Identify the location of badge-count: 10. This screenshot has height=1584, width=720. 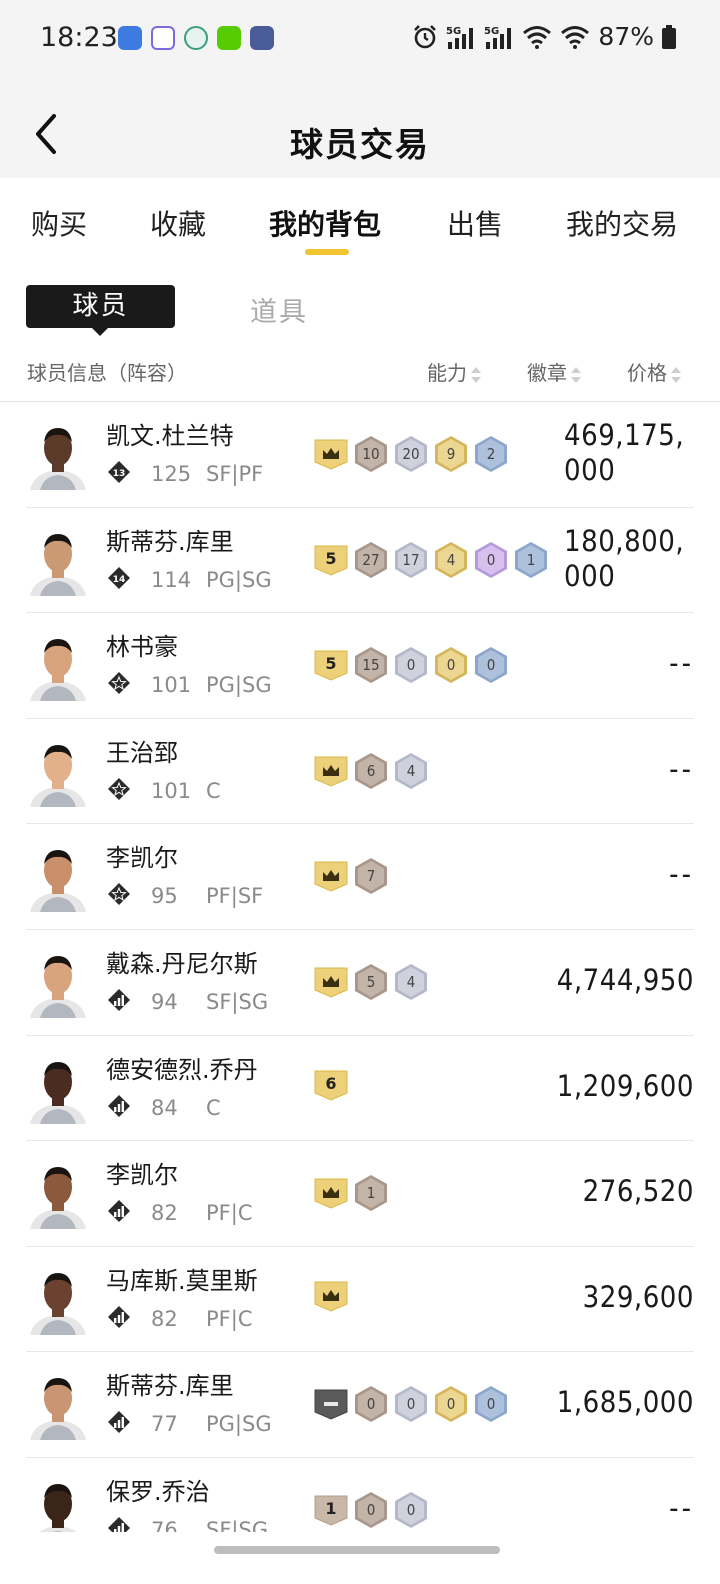
(371, 454).